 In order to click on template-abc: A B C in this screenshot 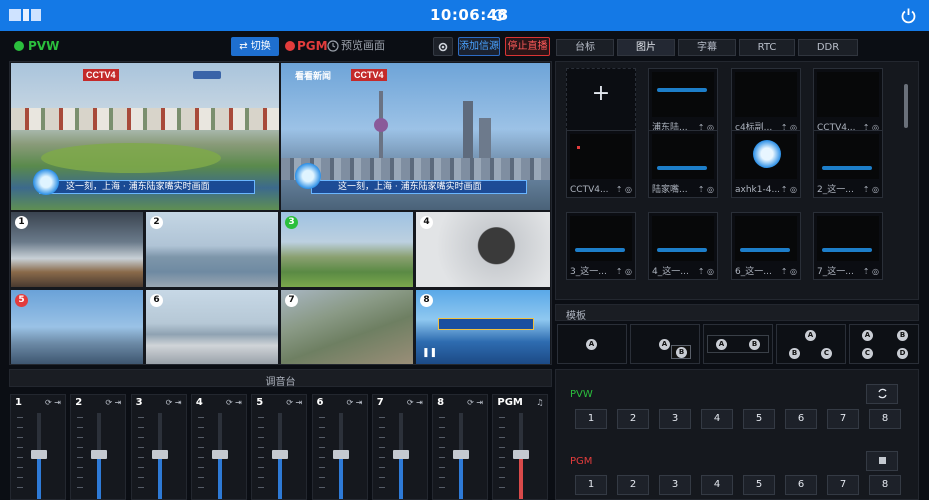, I will do `click(811, 344)`.